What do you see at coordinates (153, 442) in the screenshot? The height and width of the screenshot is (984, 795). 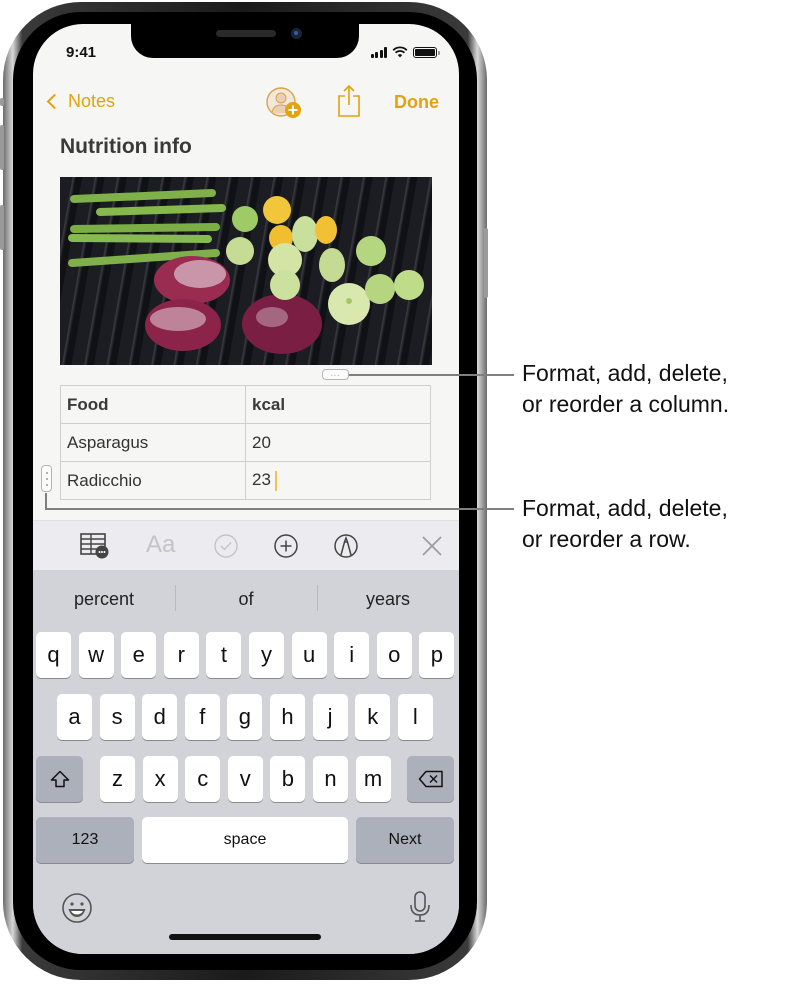 I see `table-cell: Asparagus` at bounding box center [153, 442].